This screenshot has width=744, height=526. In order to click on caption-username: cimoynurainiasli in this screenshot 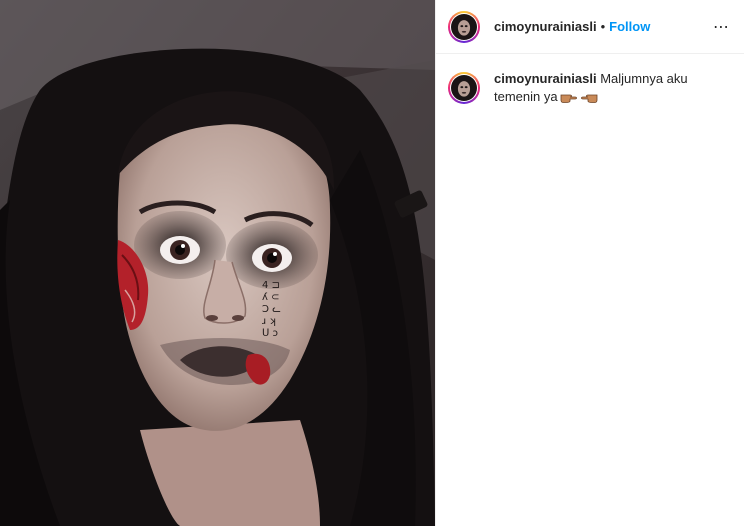, I will do `click(545, 78)`.